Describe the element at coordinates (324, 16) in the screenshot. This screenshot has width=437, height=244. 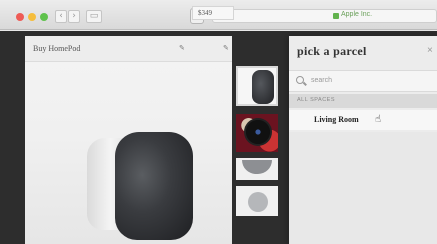
I see `address-bar: Apple Inc.` at that location.